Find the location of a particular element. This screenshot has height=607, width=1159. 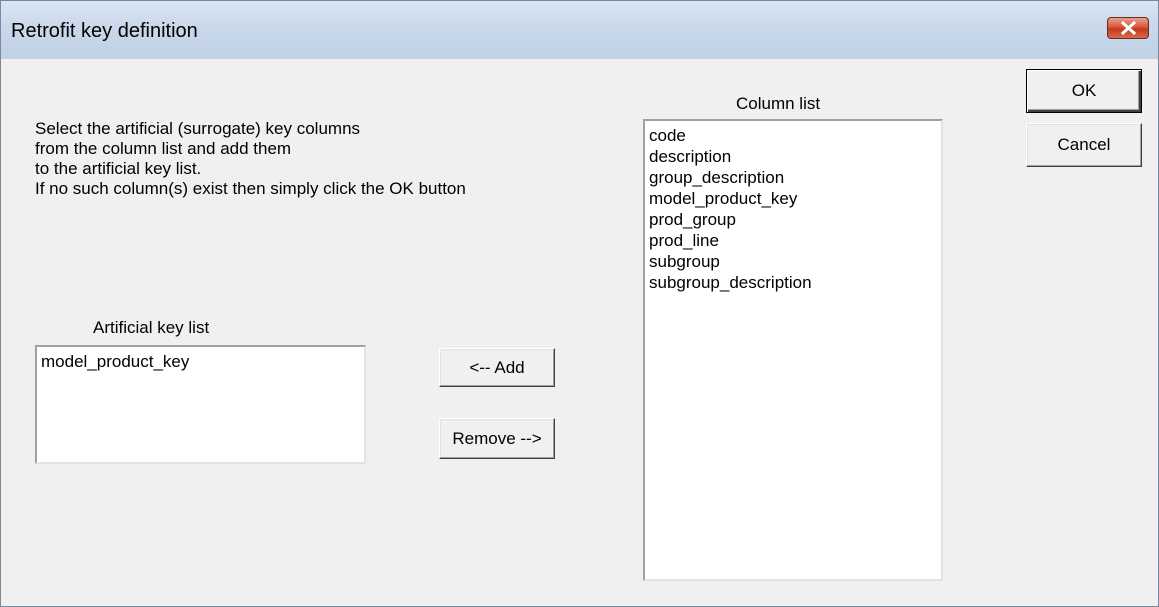

list-item: description is located at coordinates (793, 156).